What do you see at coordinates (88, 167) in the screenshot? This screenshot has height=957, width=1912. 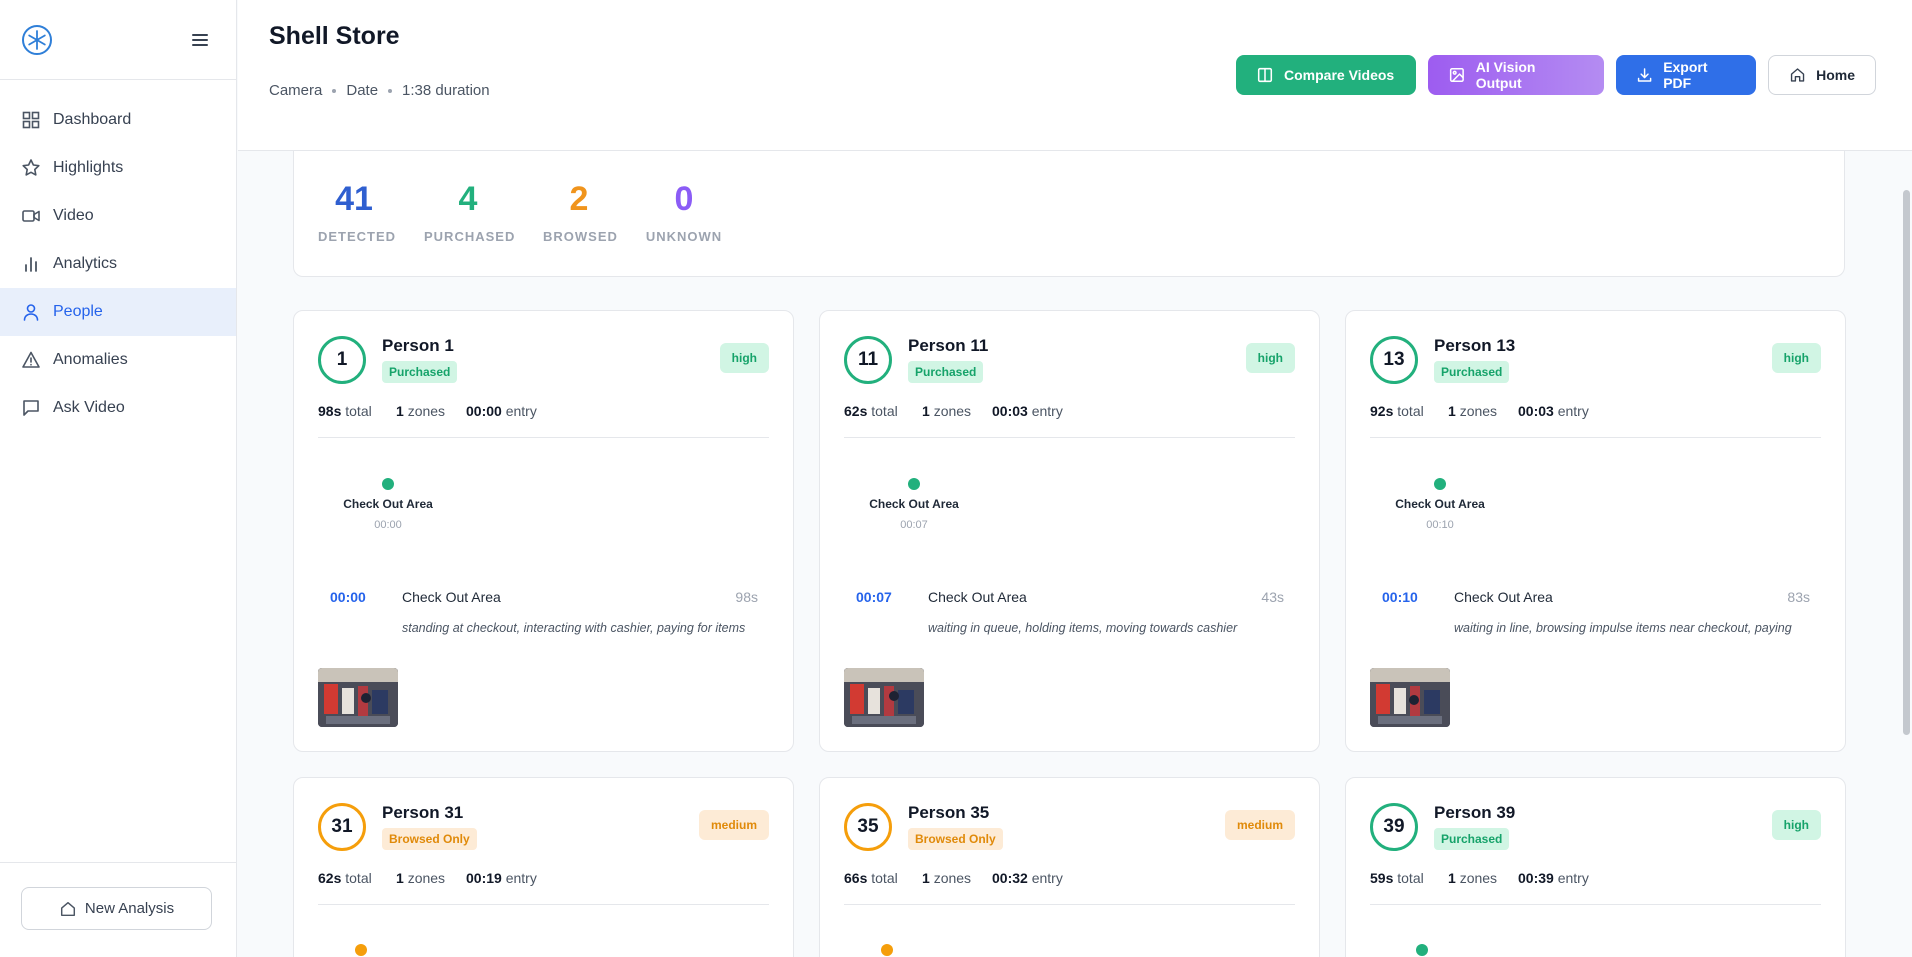 I see `sidebar-item-label: Highlights` at bounding box center [88, 167].